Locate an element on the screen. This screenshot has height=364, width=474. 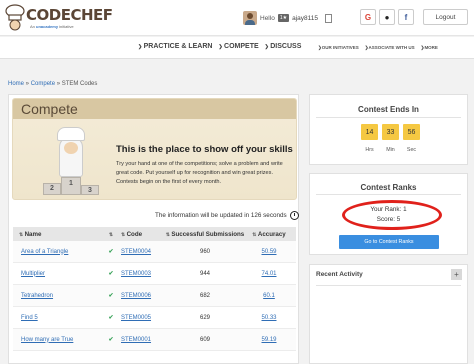
successful-submissions: 944 is located at coordinates (204, 273).